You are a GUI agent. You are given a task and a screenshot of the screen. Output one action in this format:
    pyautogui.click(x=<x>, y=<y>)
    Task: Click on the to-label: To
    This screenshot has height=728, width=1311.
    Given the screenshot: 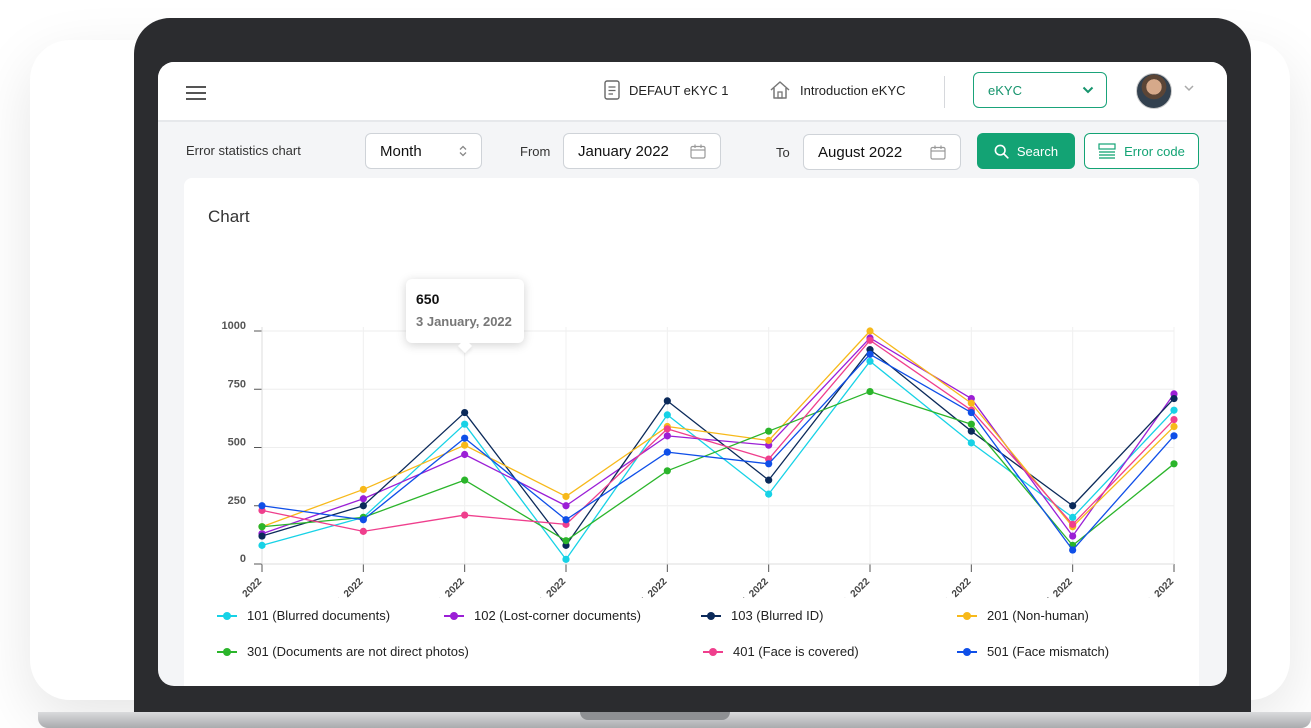 What is the action you would take?
    pyautogui.click(x=783, y=152)
    